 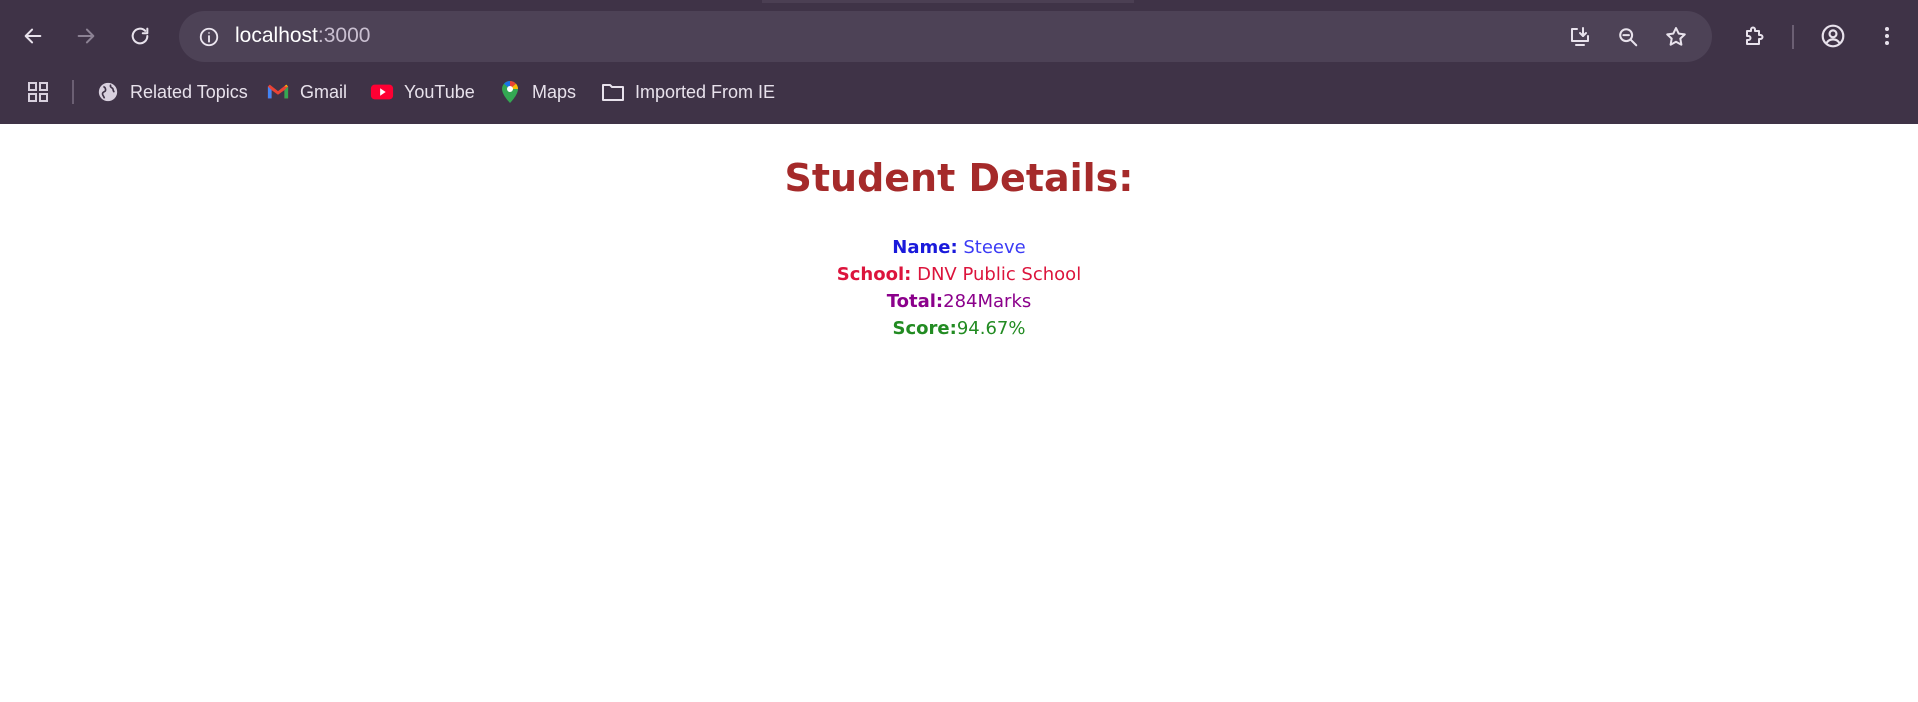 I want to click on school-label: School:, so click(x=874, y=274).